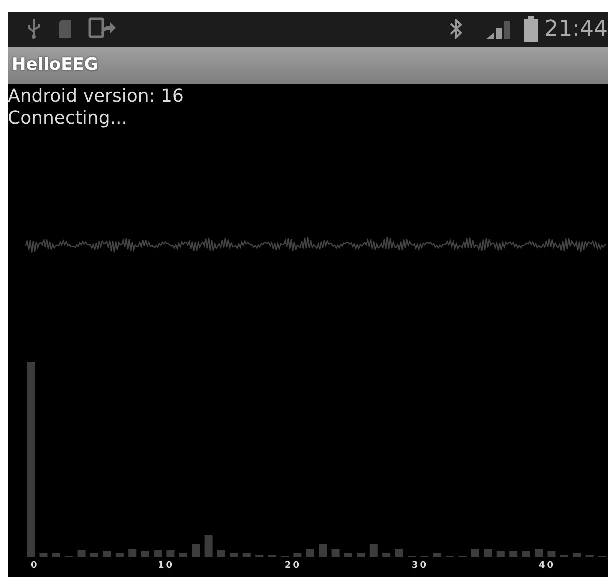 The height and width of the screenshot is (577, 608). I want to click on app-title: HelloEEG, so click(55, 65).